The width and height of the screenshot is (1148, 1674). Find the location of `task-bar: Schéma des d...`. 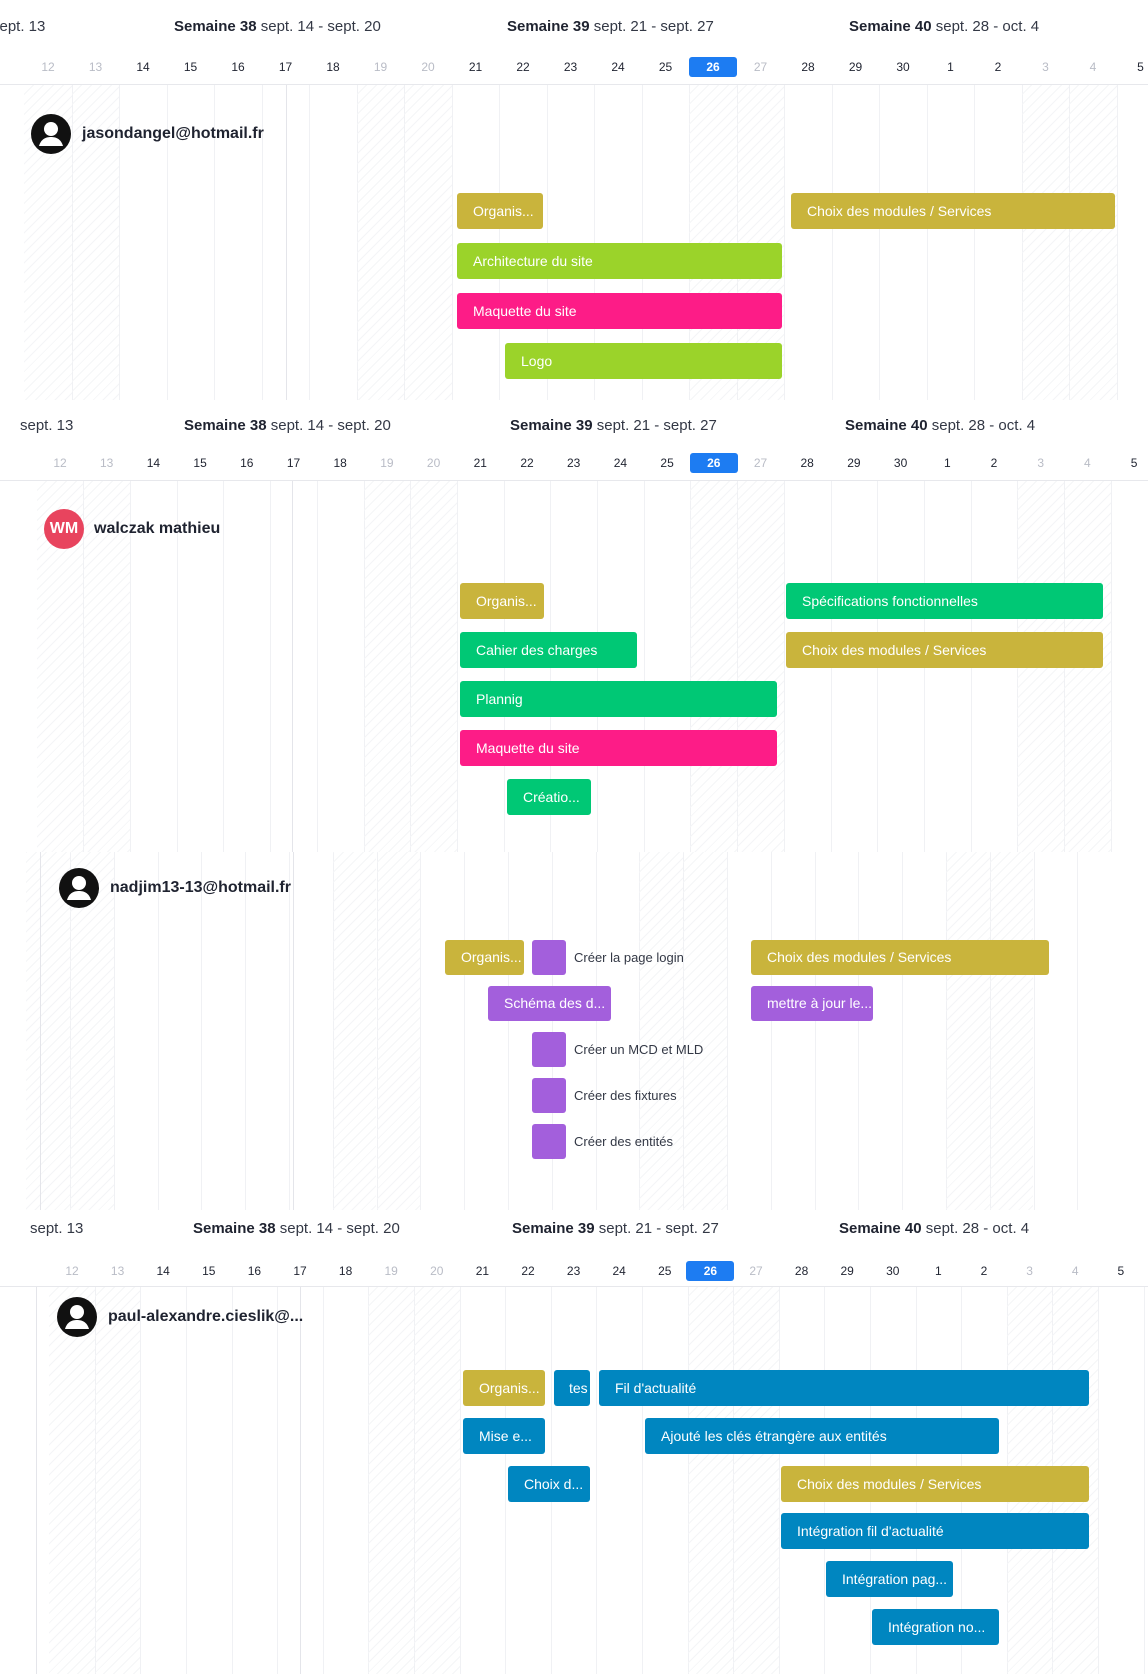

task-bar: Schéma des d... is located at coordinates (549, 1003).